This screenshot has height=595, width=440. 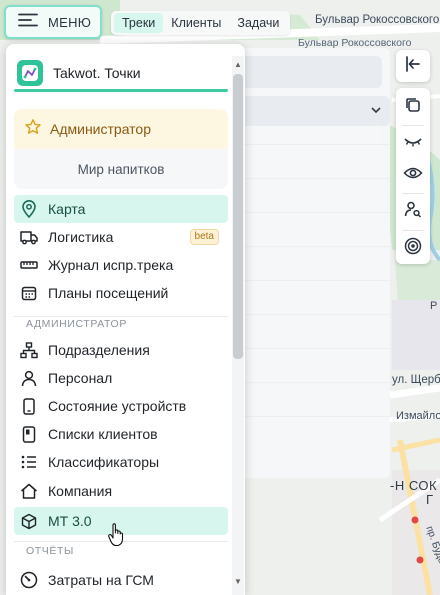 What do you see at coordinates (121, 316) in the screenshot?
I see `section-divider` at bounding box center [121, 316].